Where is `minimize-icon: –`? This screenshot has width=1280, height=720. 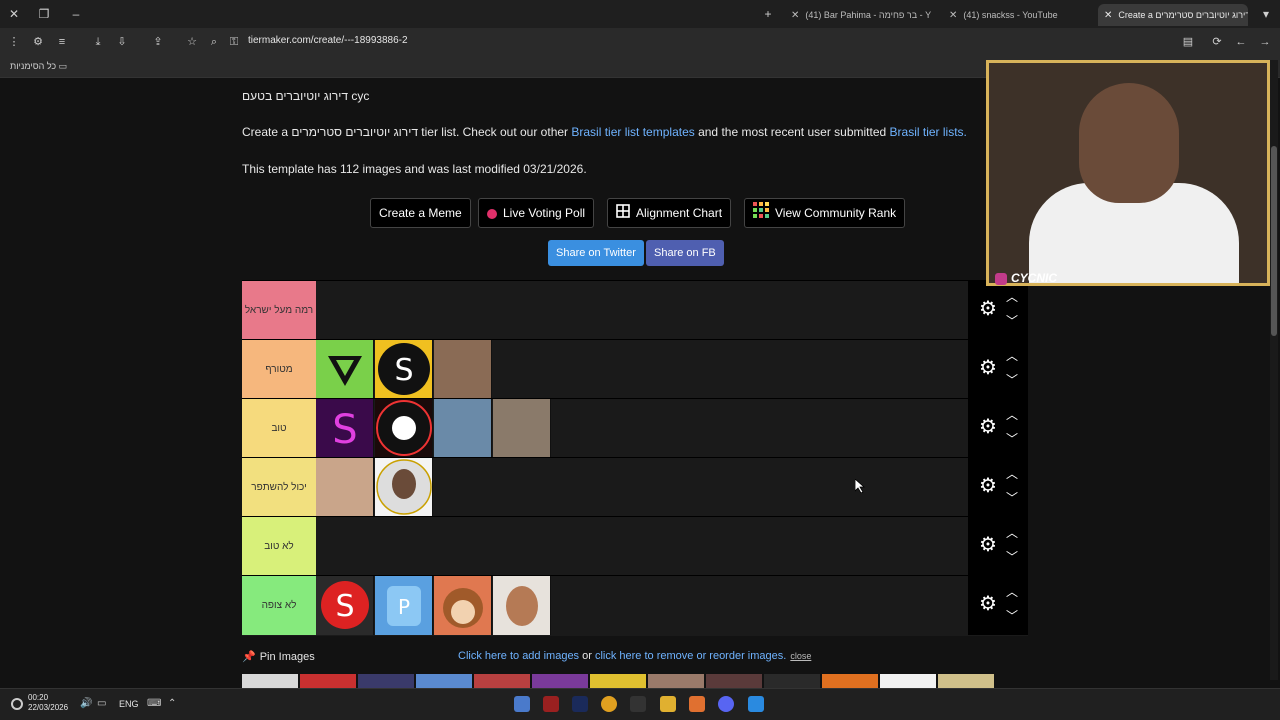
minimize-icon: – is located at coordinates (76, 14).